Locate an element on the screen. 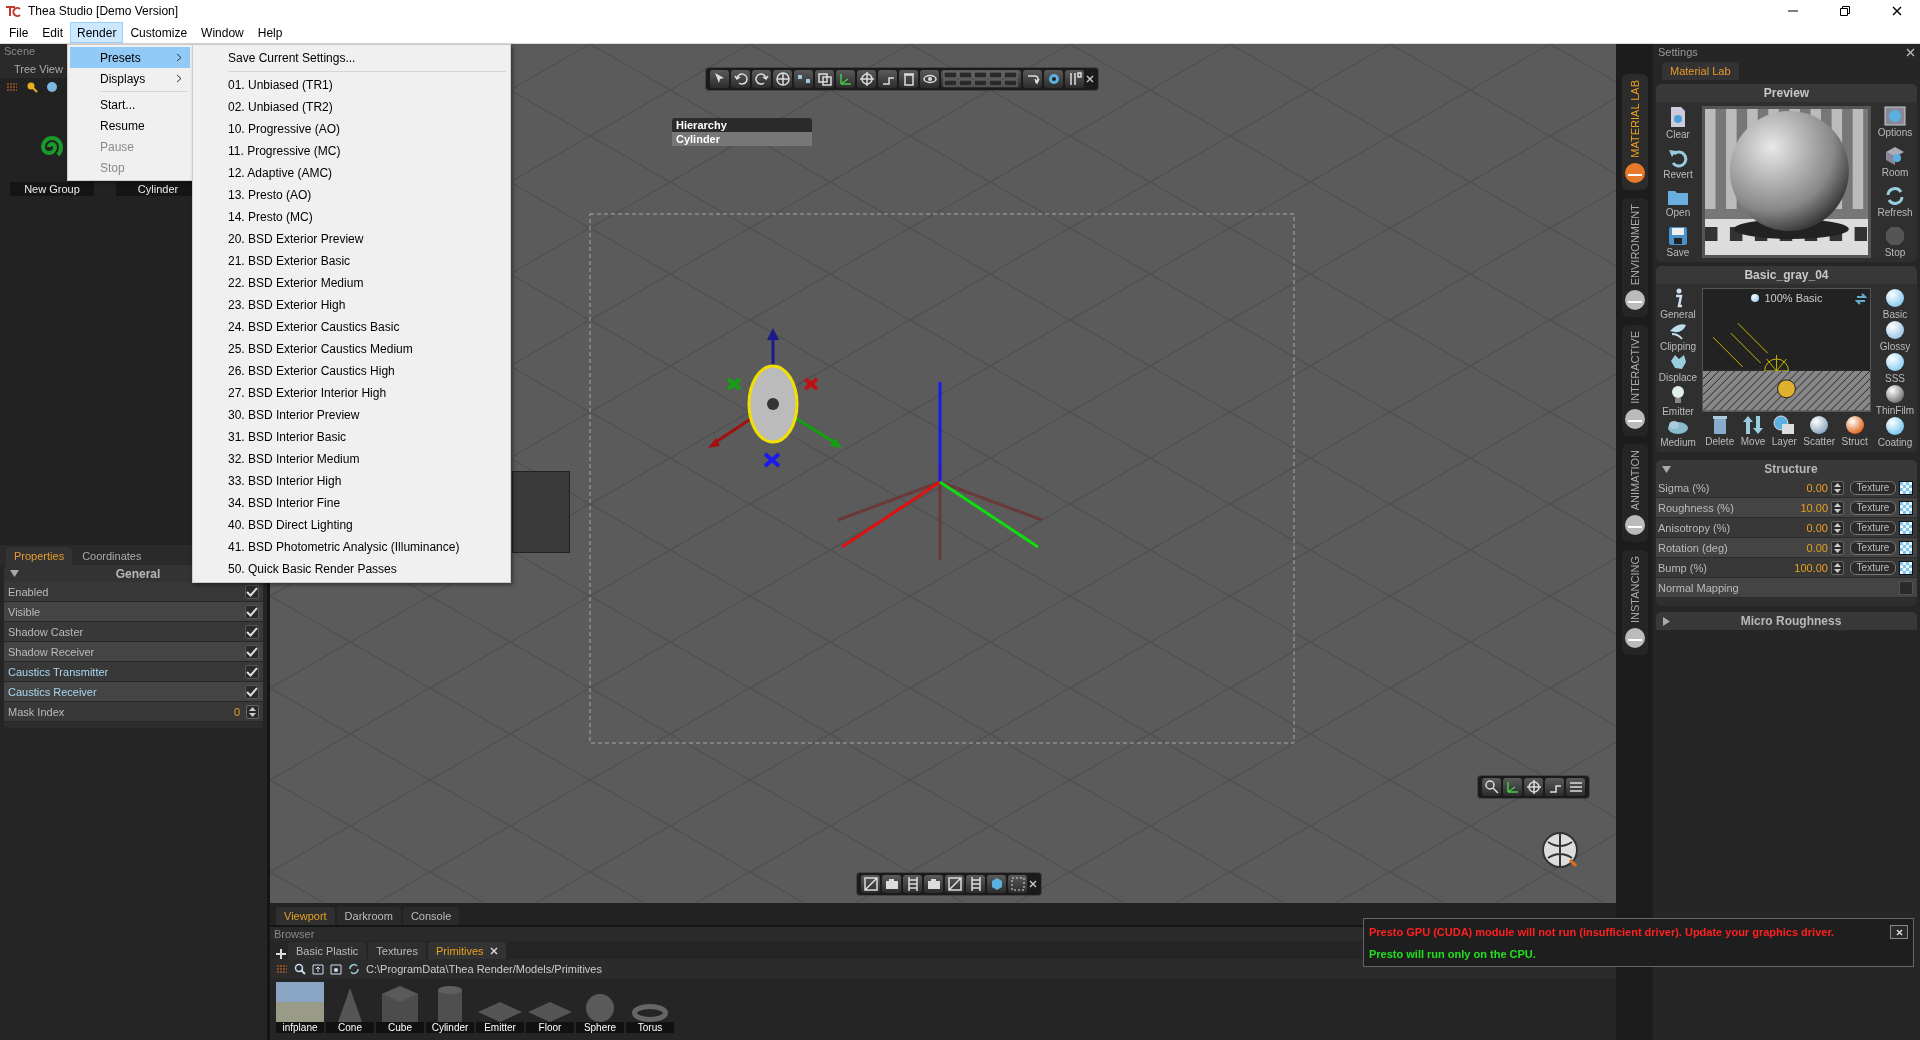 The image size is (1920, 1040). property-label: Visible is located at coordinates (25, 611).